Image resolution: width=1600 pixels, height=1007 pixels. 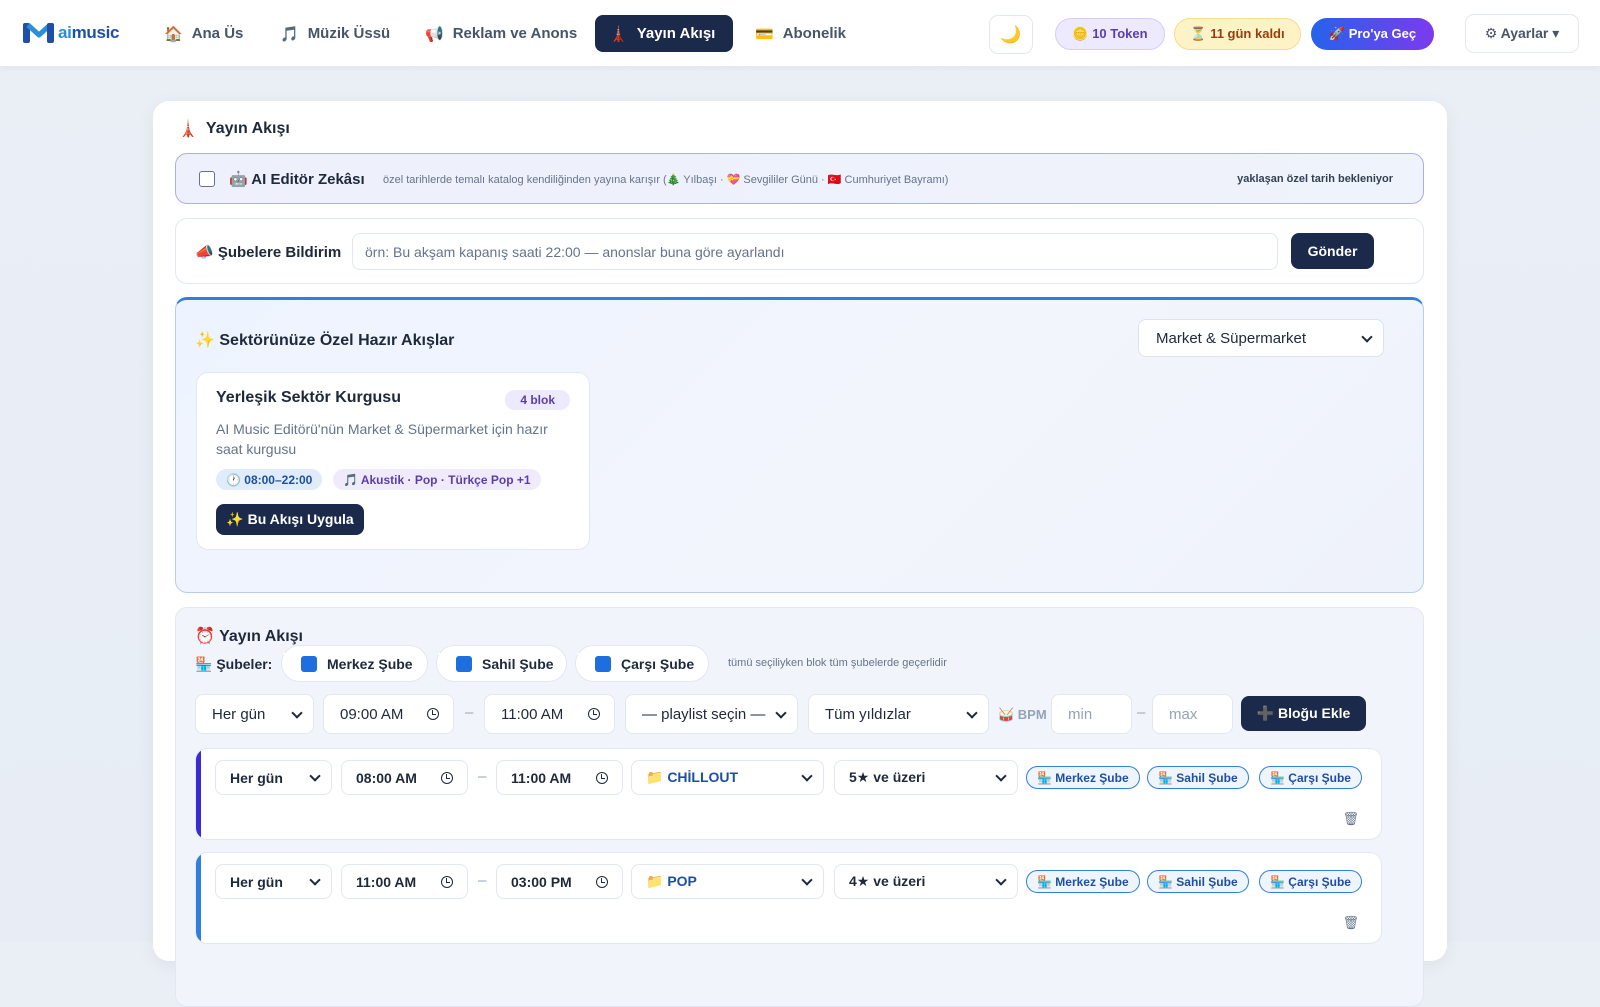 What do you see at coordinates (1372, 34) in the screenshot?
I see `upgrade-pro-button: 🚀 Pro'ya Geç` at bounding box center [1372, 34].